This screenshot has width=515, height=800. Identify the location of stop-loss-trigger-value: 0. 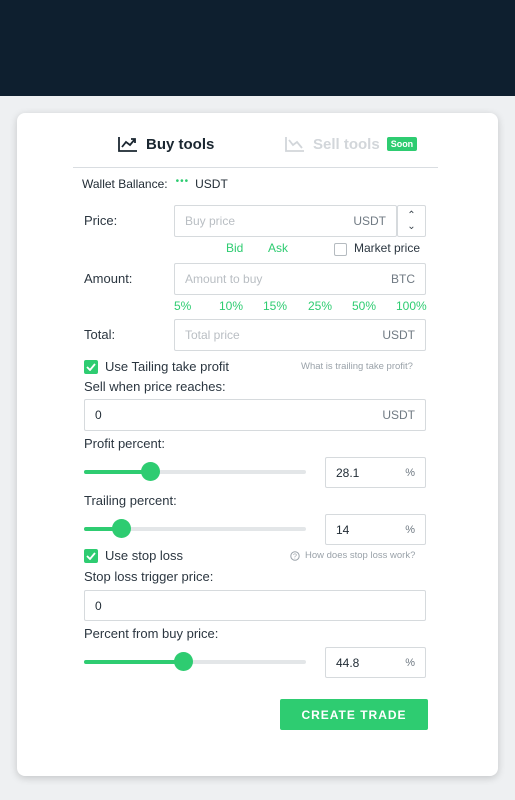
(98, 605).